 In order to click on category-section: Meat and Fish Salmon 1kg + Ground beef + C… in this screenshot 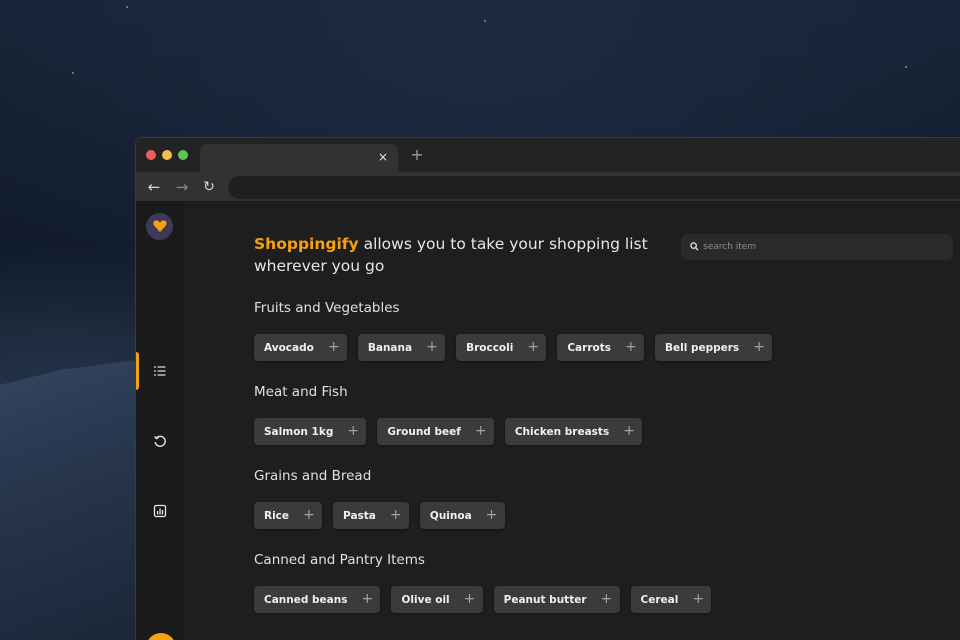, I will do `click(448, 414)`.